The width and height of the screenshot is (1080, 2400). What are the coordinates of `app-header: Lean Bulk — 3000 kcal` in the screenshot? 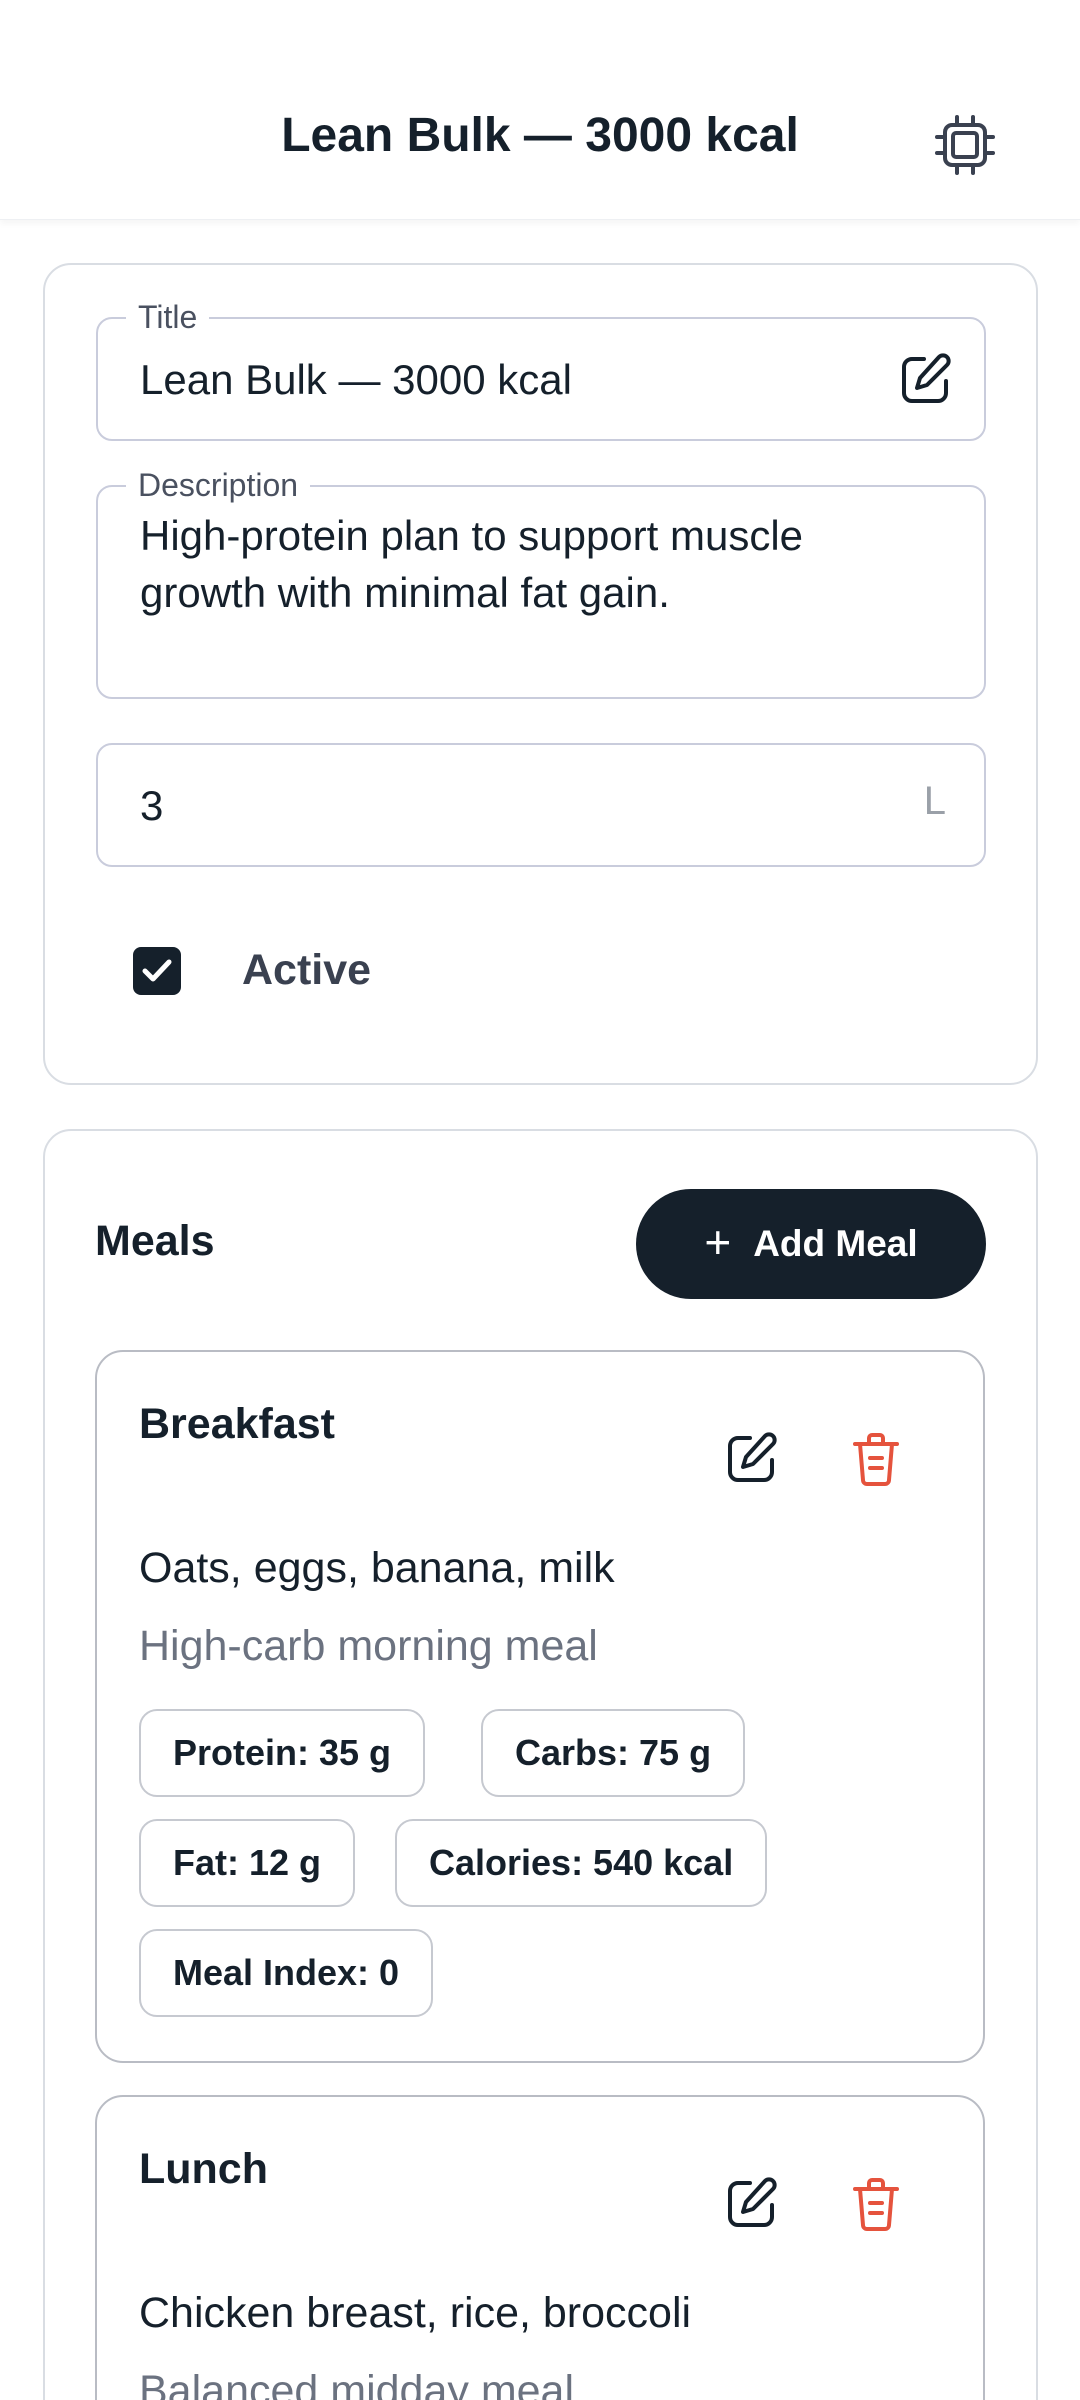 It's located at (540, 110).